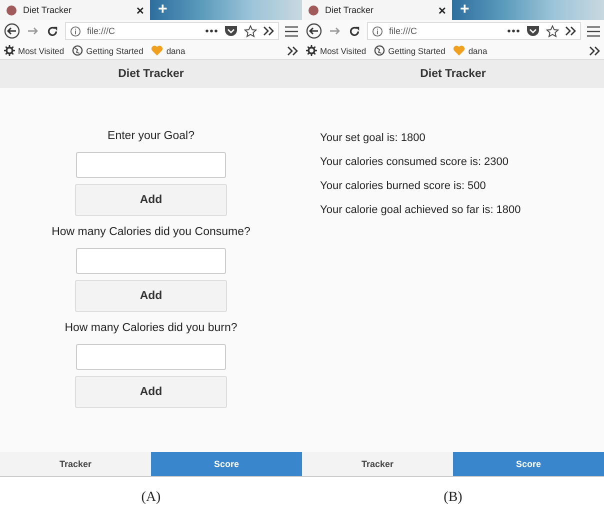 The image size is (604, 519). What do you see at coordinates (151, 136) in the screenshot?
I see `question-label: Enter your Goal?` at bounding box center [151, 136].